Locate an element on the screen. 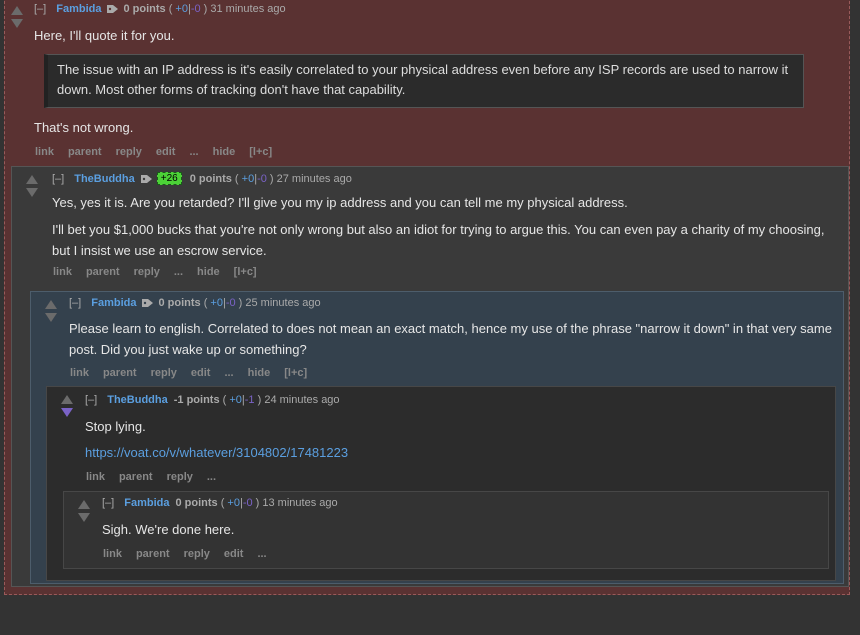  comment-actions: link parent reply... hide [l+c] is located at coordinates (162, 272).